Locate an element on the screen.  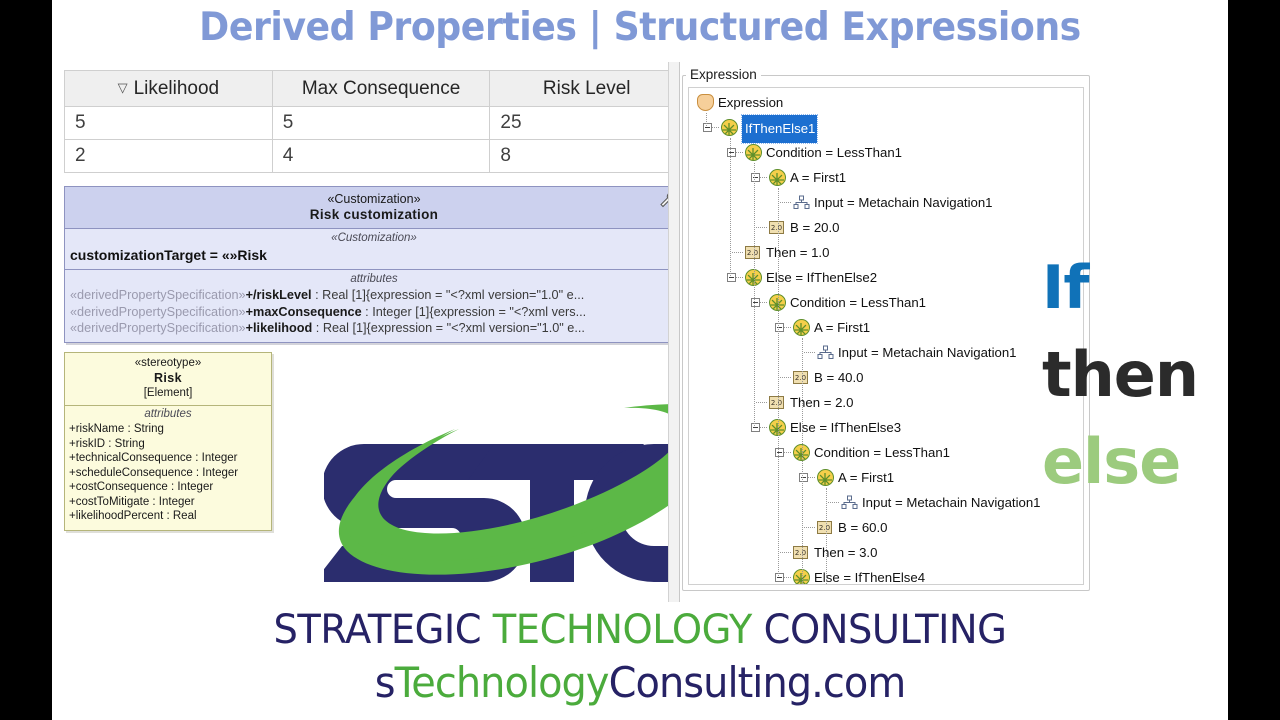
footer-word-consulting: CONSULTING is located at coordinates (885, 630).